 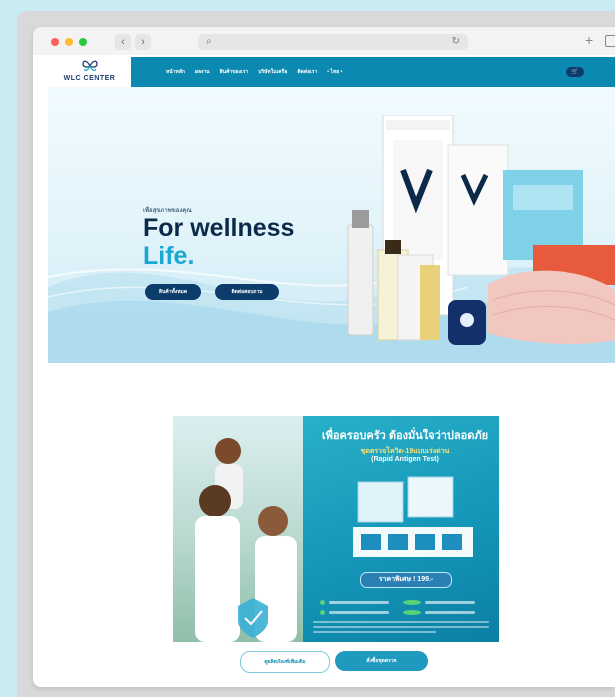 What do you see at coordinates (83, 42) in the screenshot?
I see `maximize-window-dot` at bounding box center [83, 42].